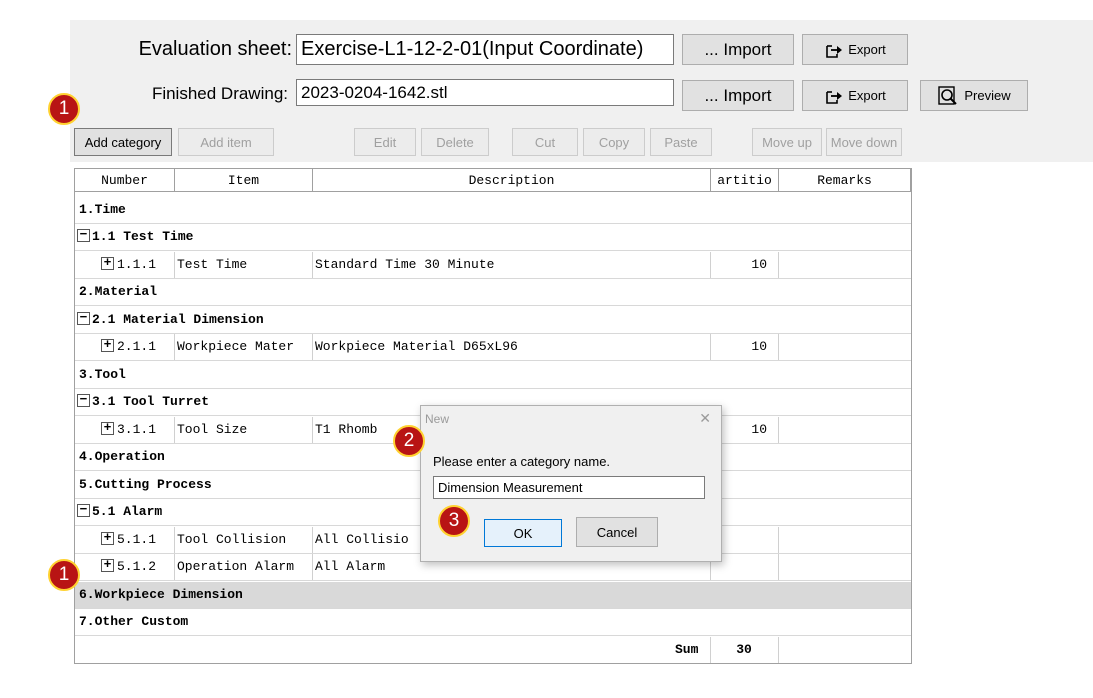 This screenshot has height=698, width=1093. I want to click on row-description: T1 Rhomb, so click(346, 429).